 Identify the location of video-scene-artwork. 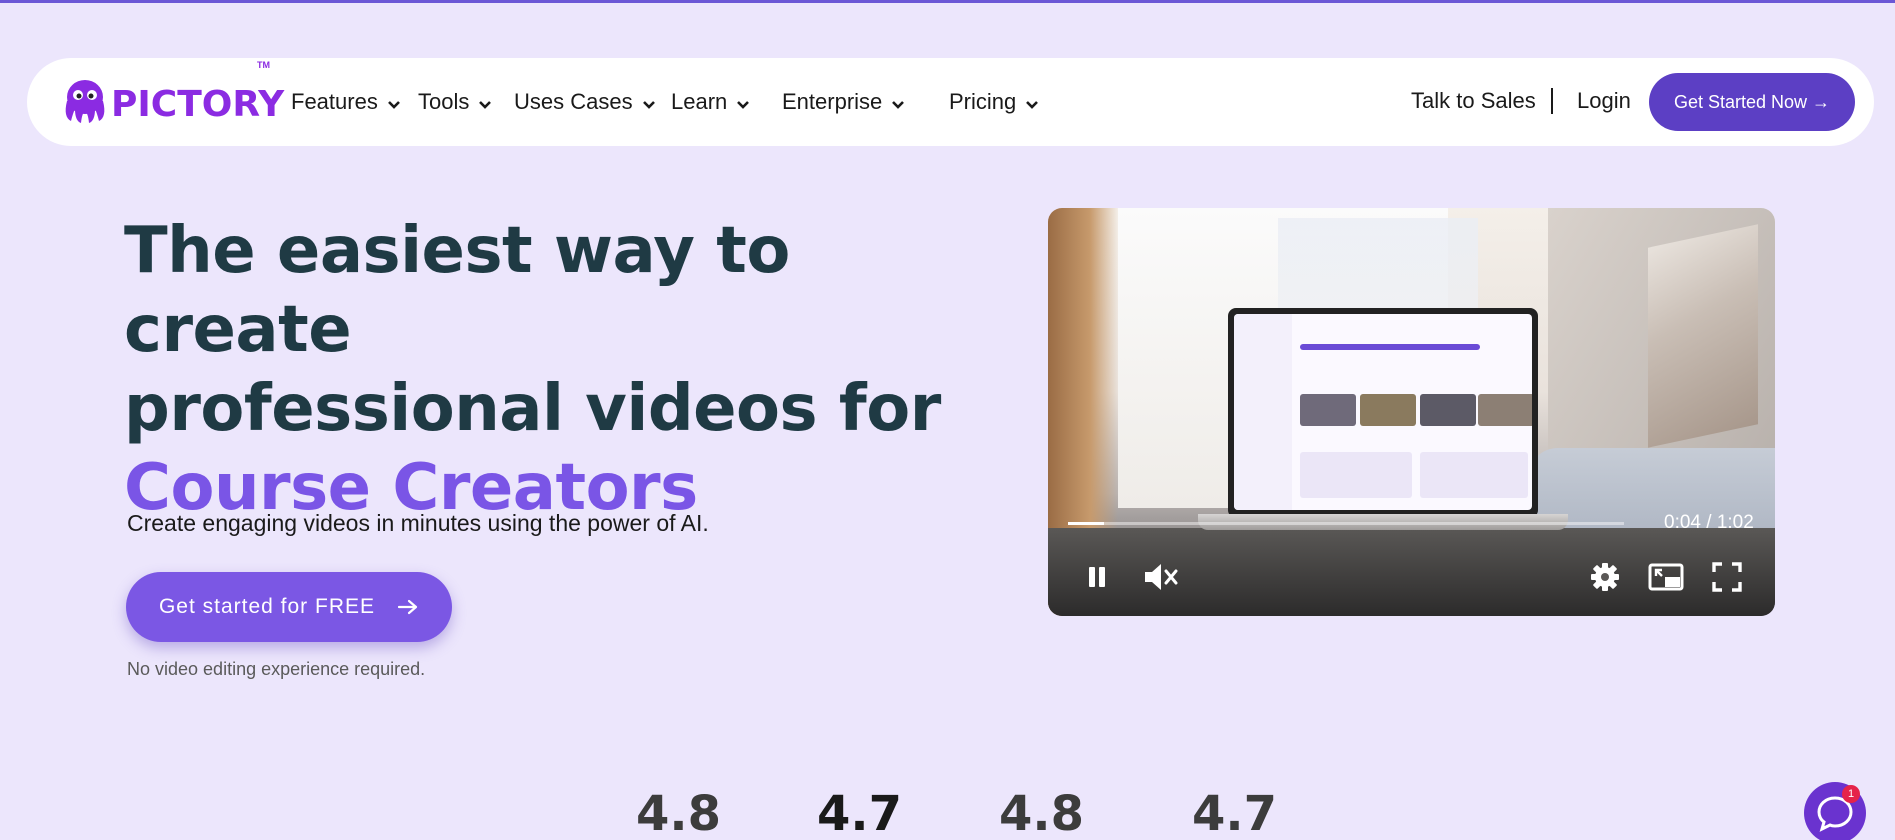
(1703, 336).